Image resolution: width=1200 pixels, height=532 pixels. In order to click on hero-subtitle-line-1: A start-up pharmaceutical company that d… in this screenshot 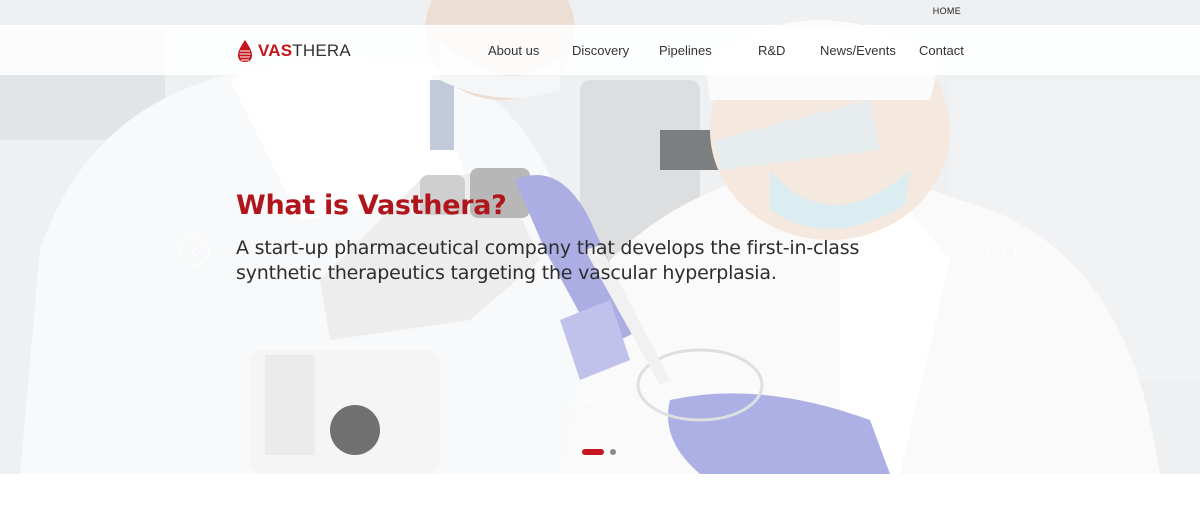, I will do `click(548, 248)`.